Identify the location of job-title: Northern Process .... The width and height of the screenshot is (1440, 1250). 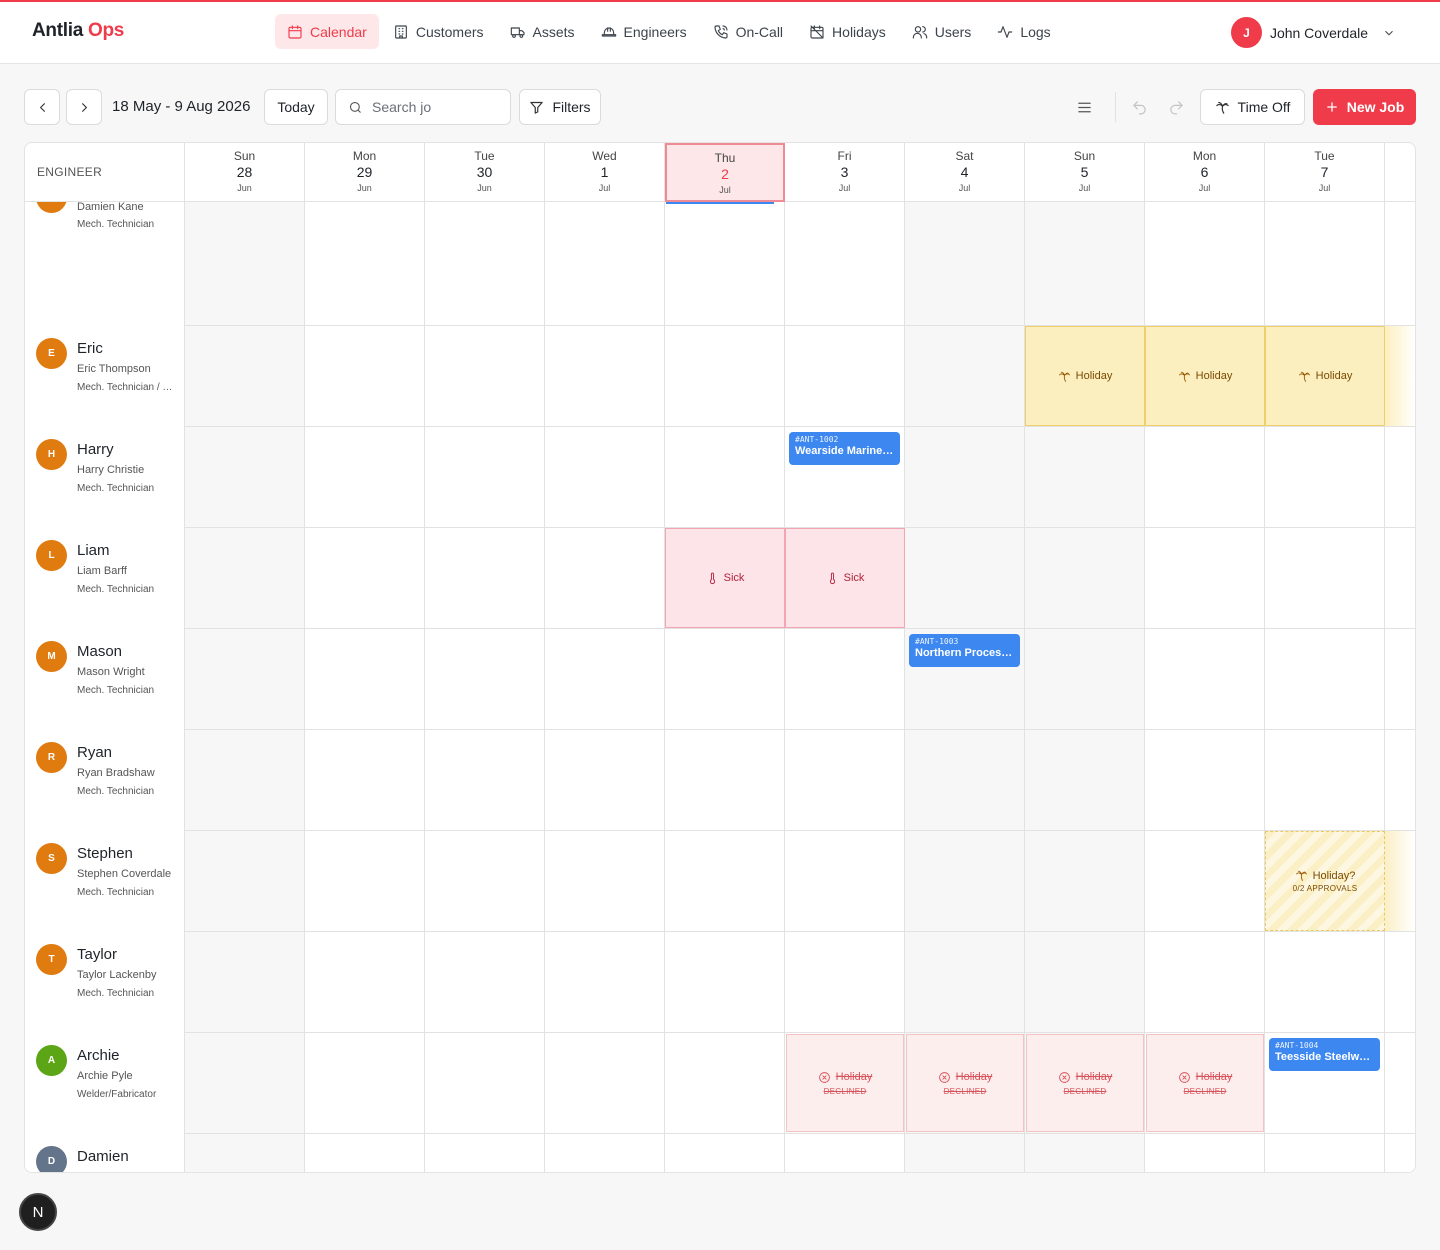
(964, 653).